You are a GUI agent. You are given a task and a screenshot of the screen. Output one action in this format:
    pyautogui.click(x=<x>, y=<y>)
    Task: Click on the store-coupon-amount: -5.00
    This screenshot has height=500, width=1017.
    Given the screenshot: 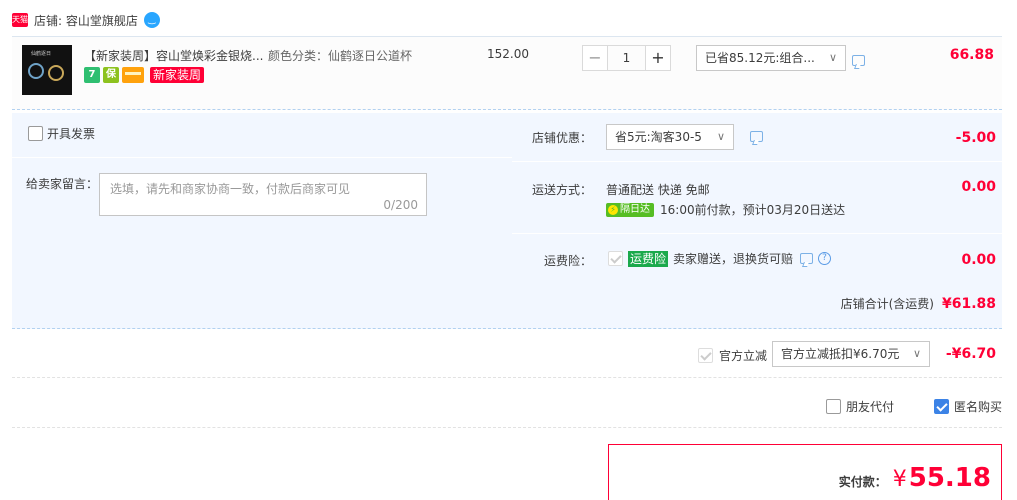 What is the action you would take?
    pyautogui.click(x=975, y=138)
    